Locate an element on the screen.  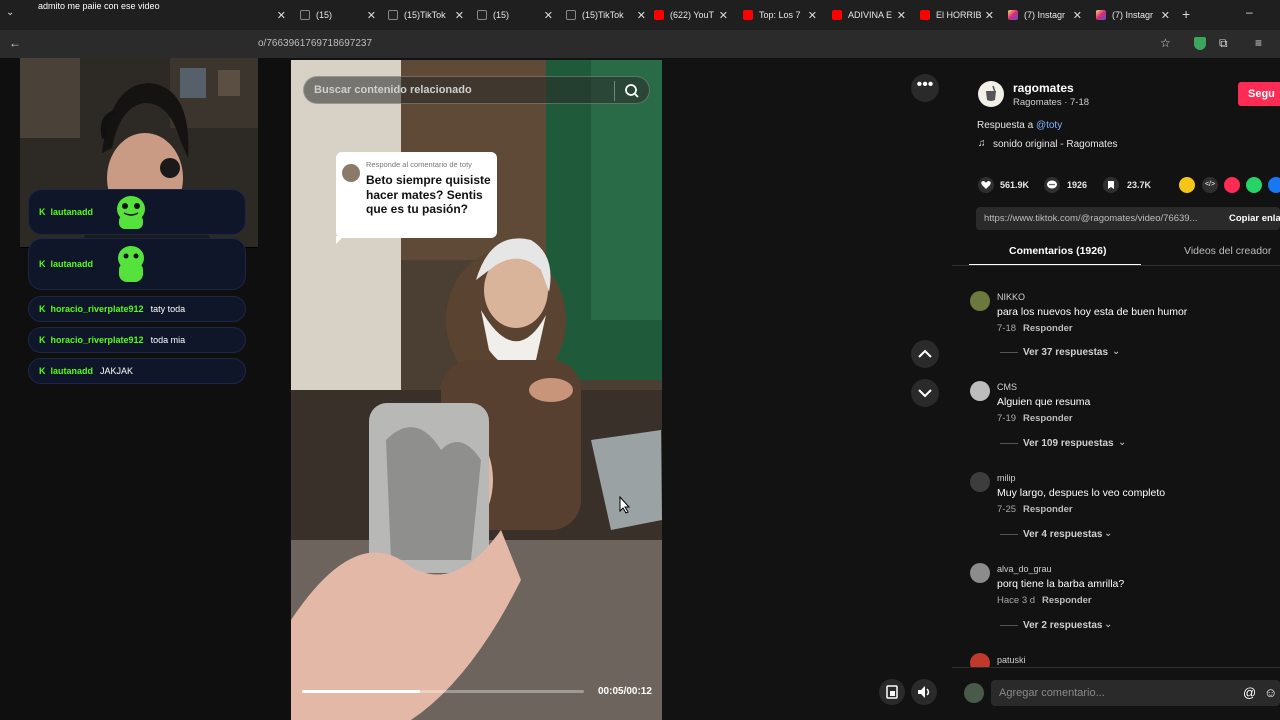
tab-list-chevron-icon: ⌄ is located at coordinates (10, 12).